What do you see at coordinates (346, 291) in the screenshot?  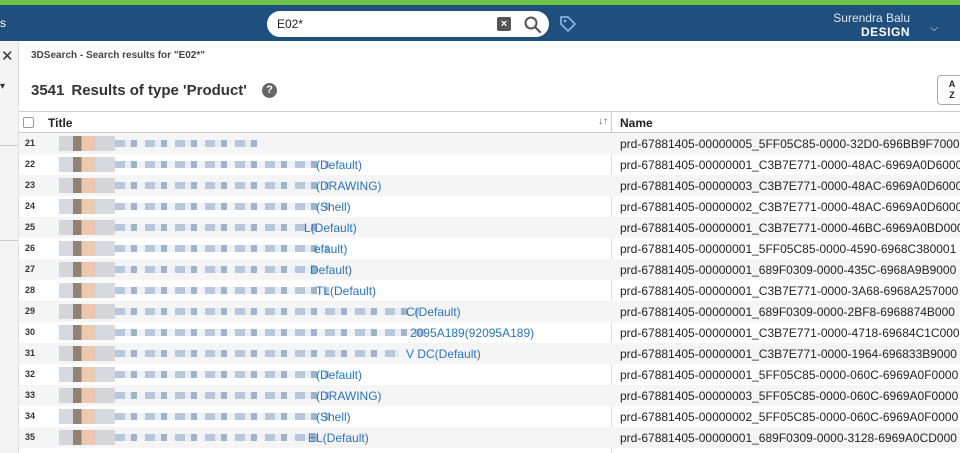 I see `row-title-link: TL(Default)` at bounding box center [346, 291].